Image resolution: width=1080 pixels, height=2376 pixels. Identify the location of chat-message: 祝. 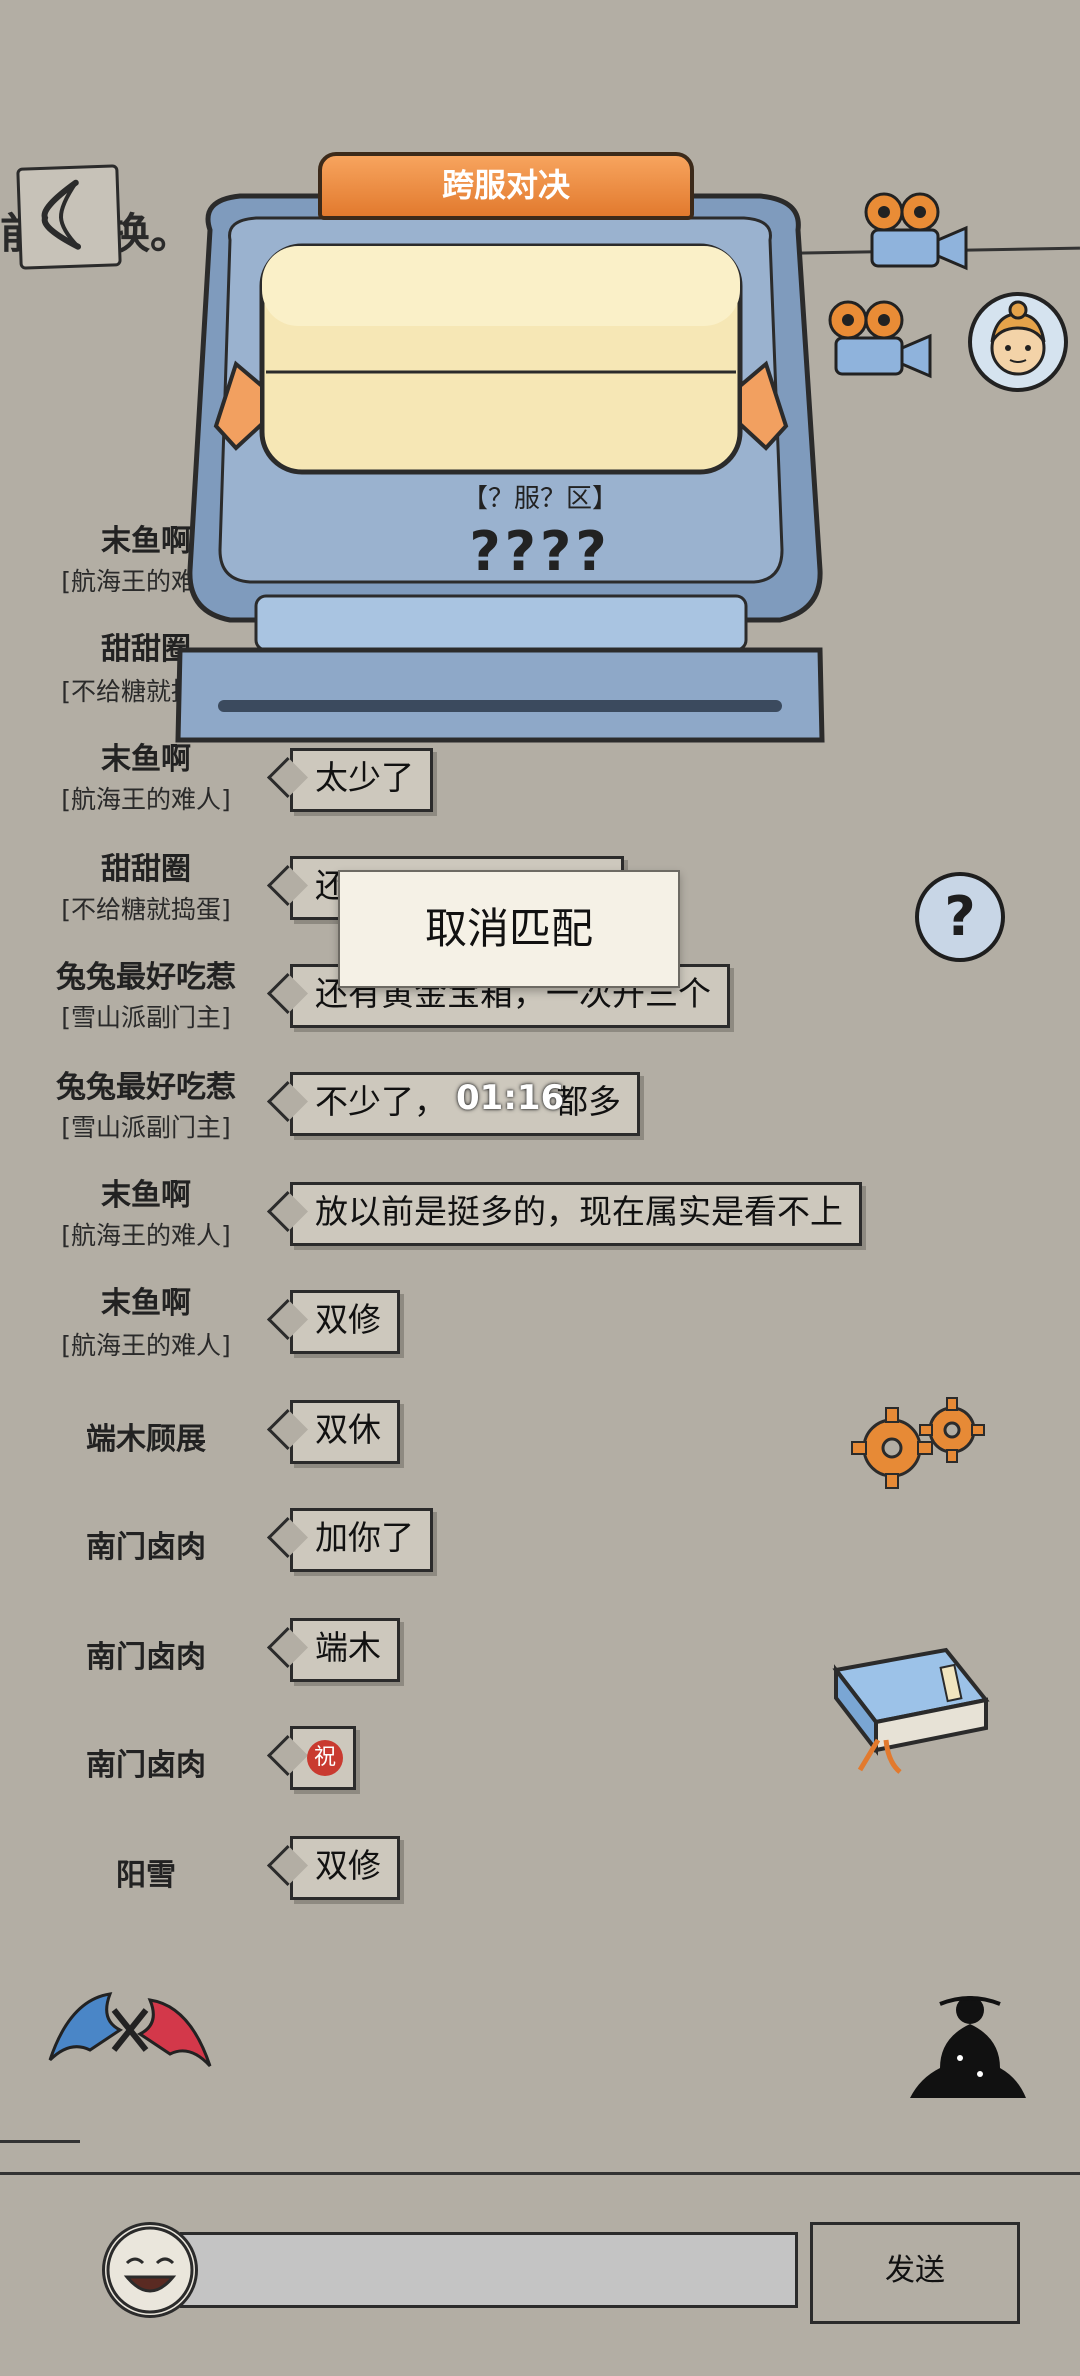
(325, 1757).